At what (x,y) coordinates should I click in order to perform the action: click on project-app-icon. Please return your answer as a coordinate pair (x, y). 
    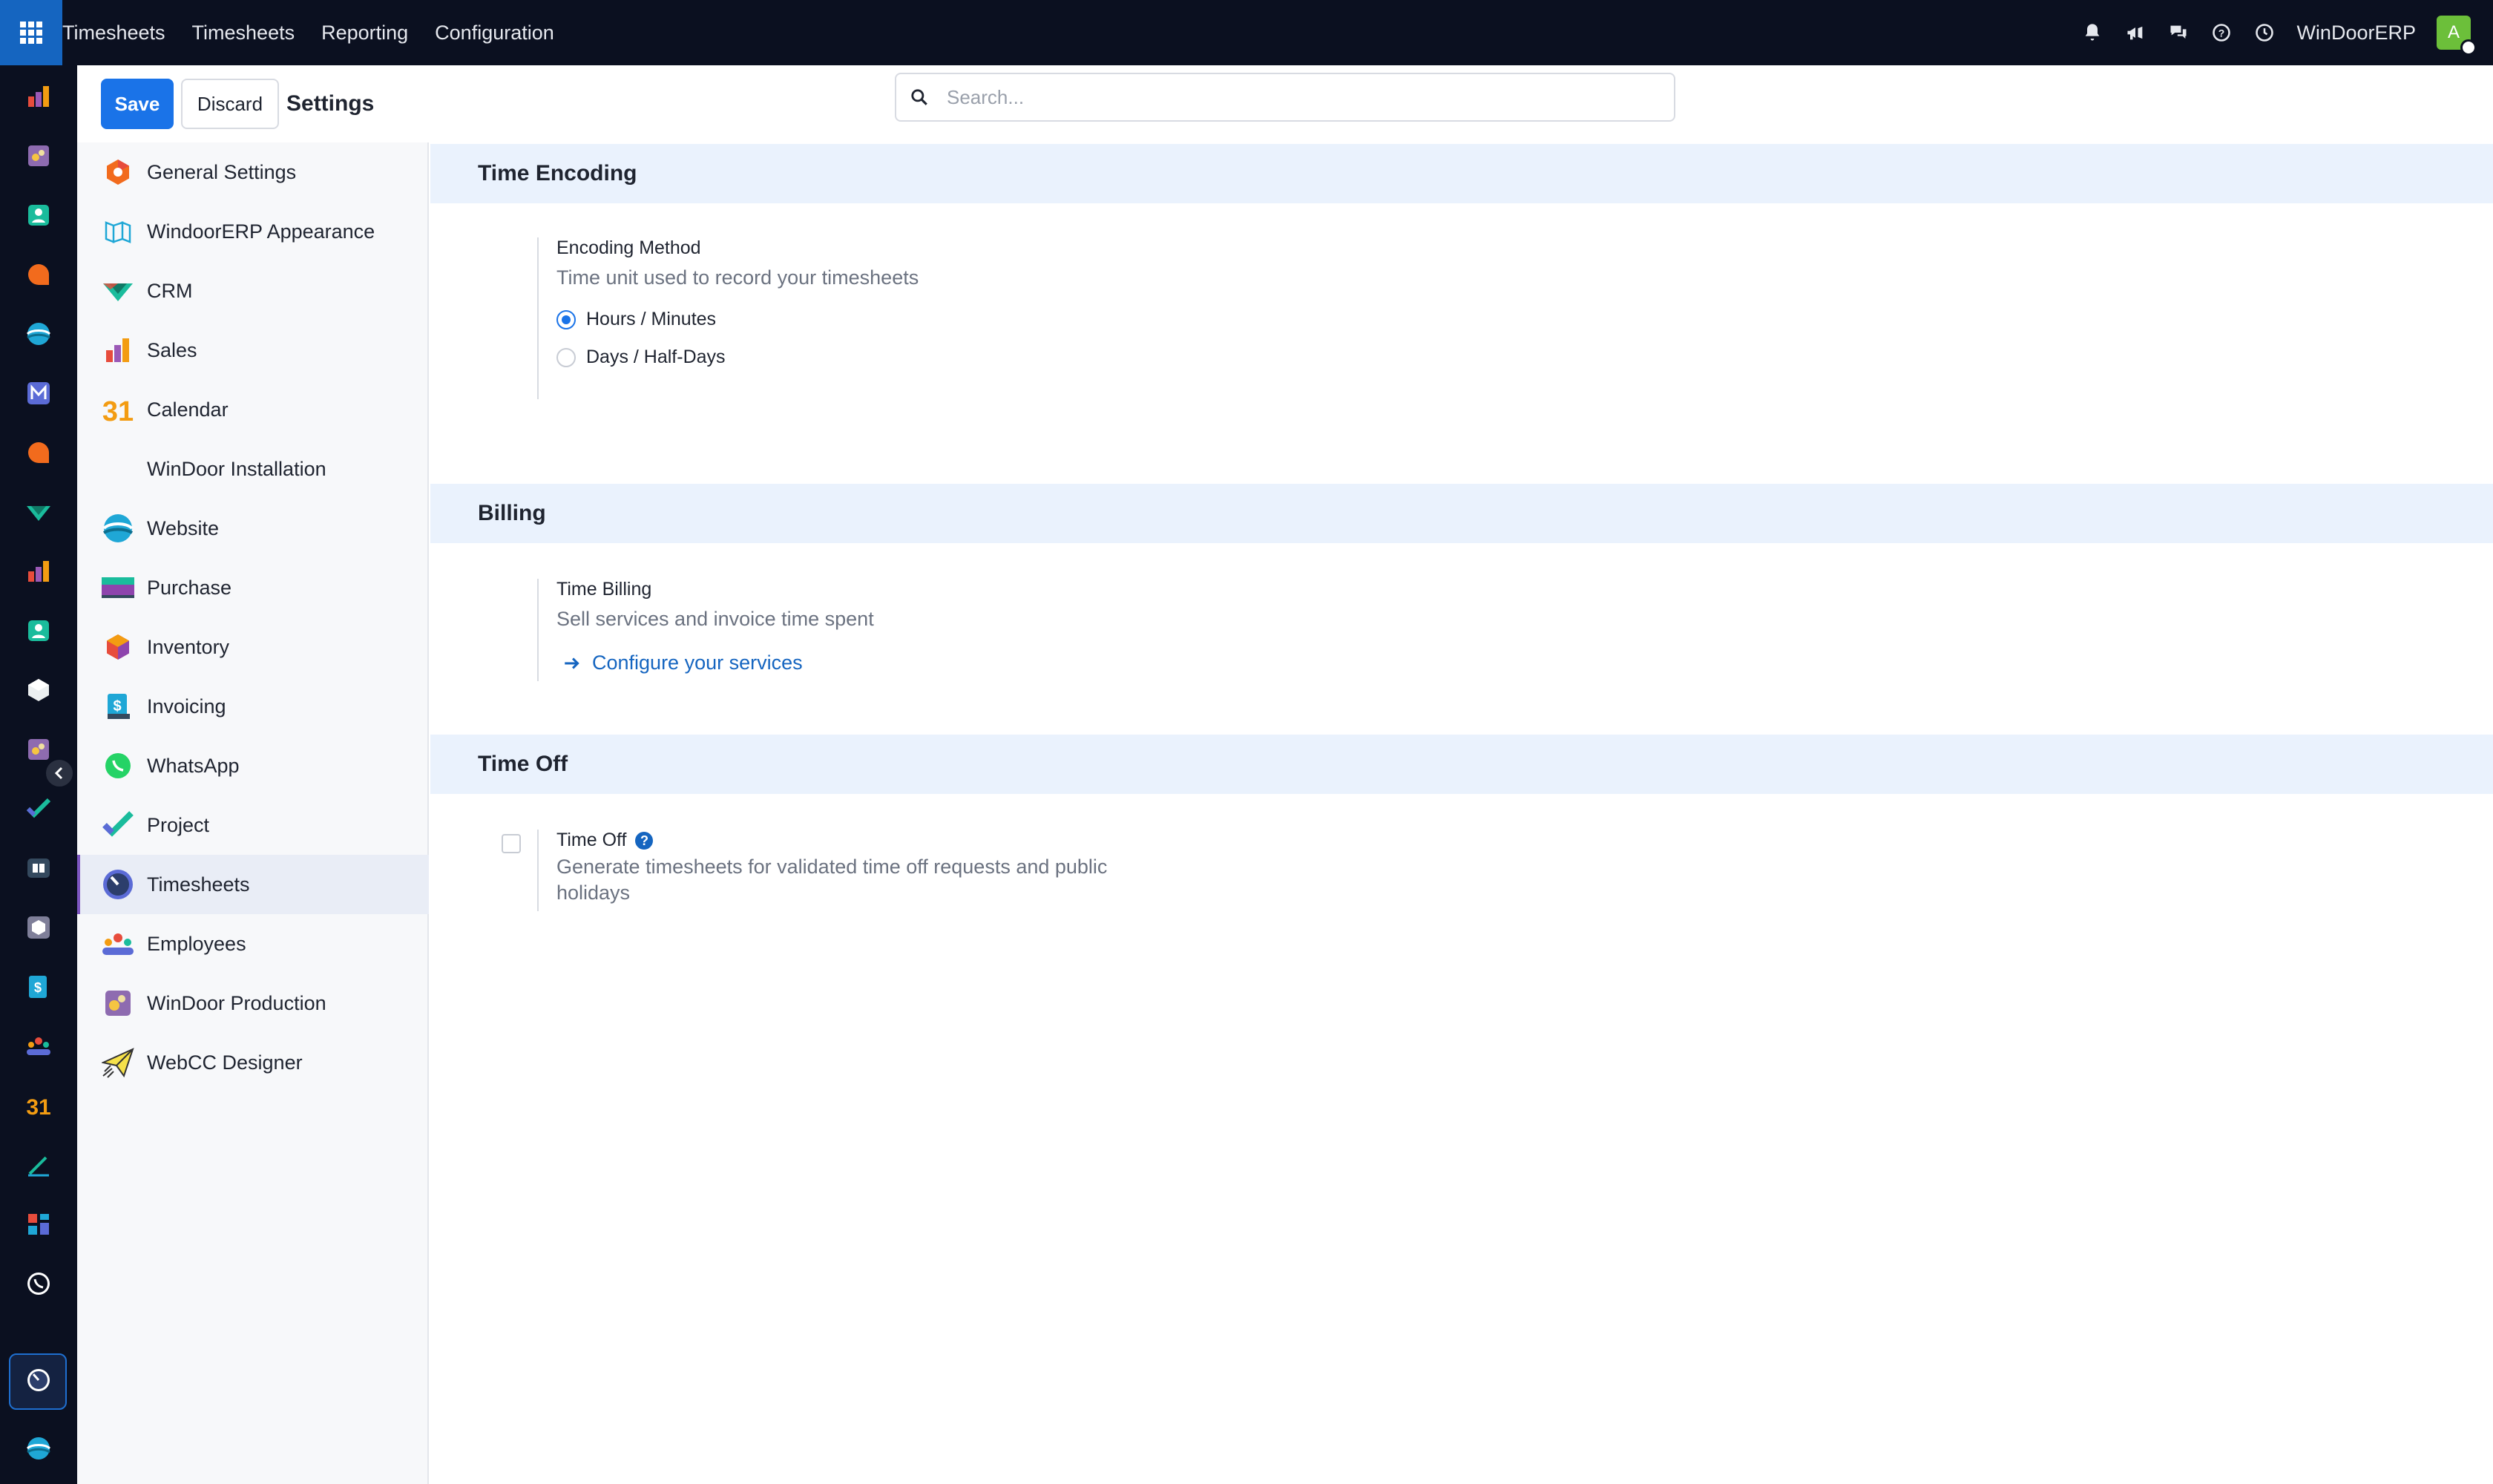
    Looking at the image, I should click on (38, 808).